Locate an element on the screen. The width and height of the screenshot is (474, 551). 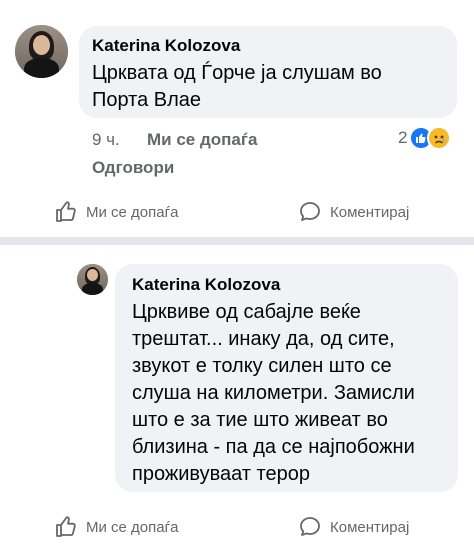
comment-text-line: близина - па да се најпобожни is located at coordinates (273, 447).